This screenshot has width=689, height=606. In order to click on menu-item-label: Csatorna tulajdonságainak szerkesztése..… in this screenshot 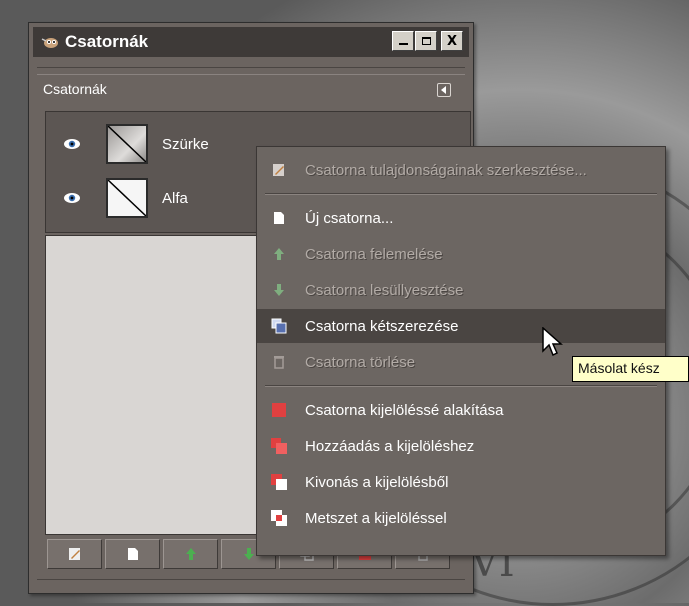, I will do `click(446, 170)`.